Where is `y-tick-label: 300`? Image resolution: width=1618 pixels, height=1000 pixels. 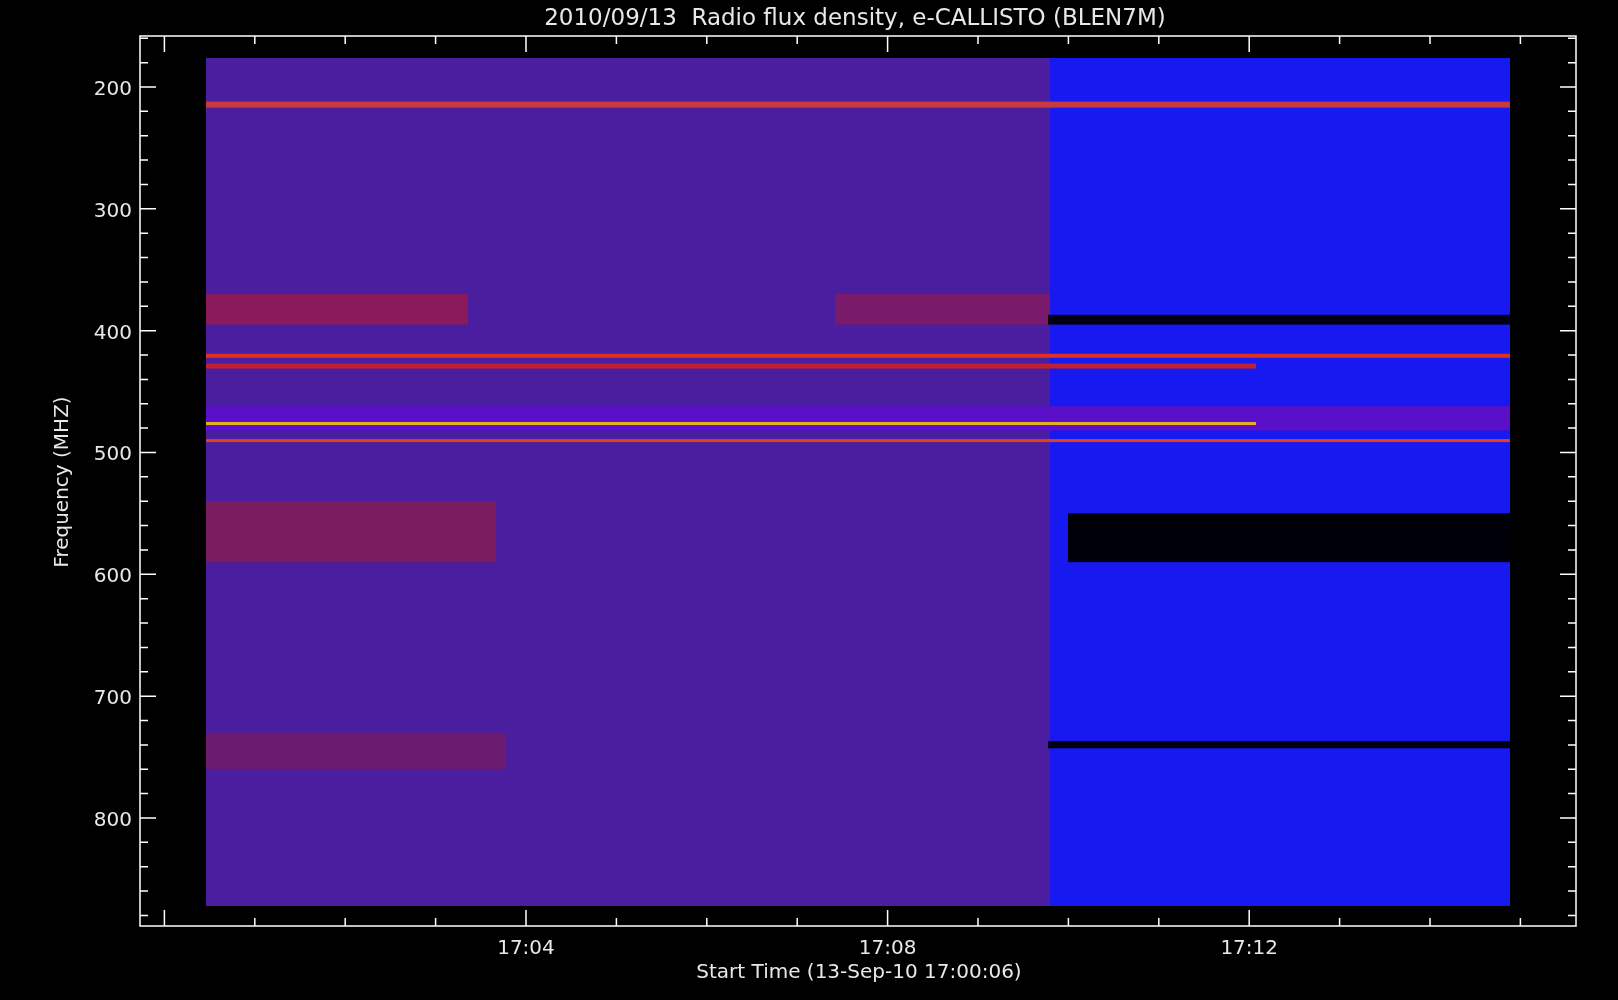
y-tick-label: 300 is located at coordinates (112, 209).